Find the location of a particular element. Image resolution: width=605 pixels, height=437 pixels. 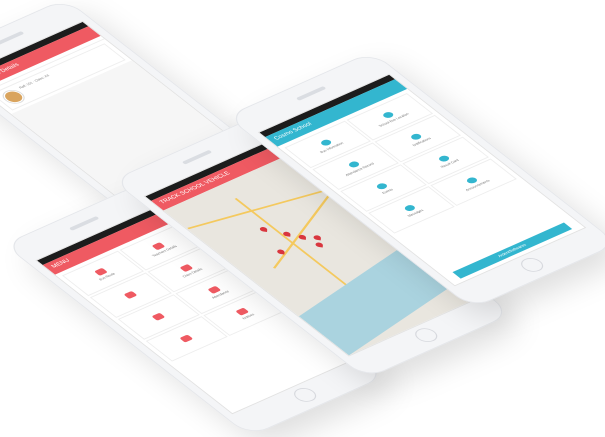

calendar-icon is located at coordinates (158, 316).